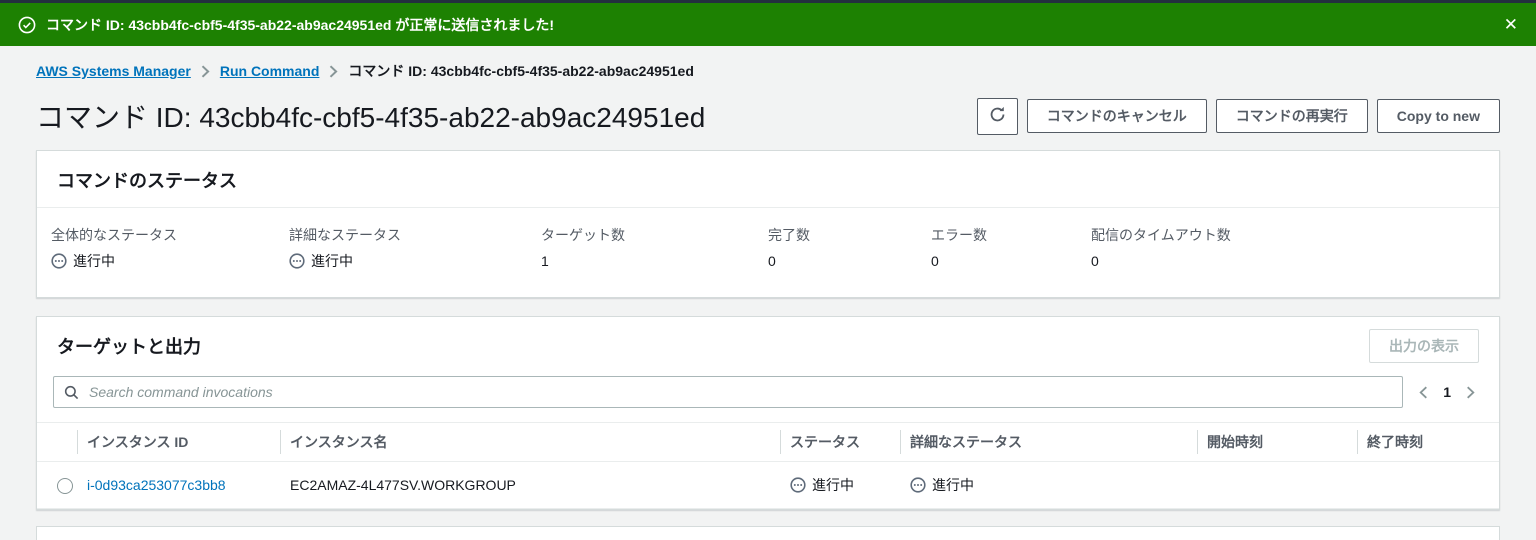 Image resolution: width=1536 pixels, height=540 pixels. Describe the element at coordinates (1011, 248) in the screenshot. I see `field-error-count: エラー数 0` at that location.